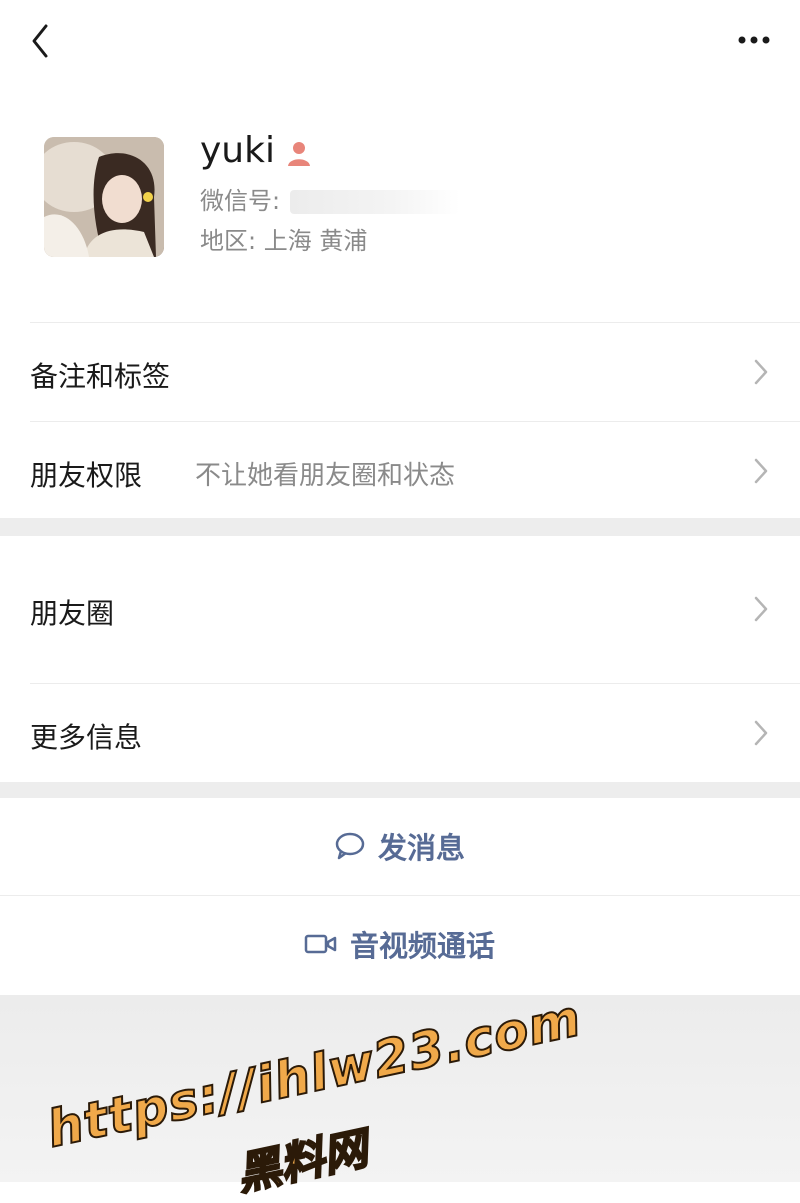 This screenshot has height=1203, width=800. I want to click on avatar, so click(104, 197).